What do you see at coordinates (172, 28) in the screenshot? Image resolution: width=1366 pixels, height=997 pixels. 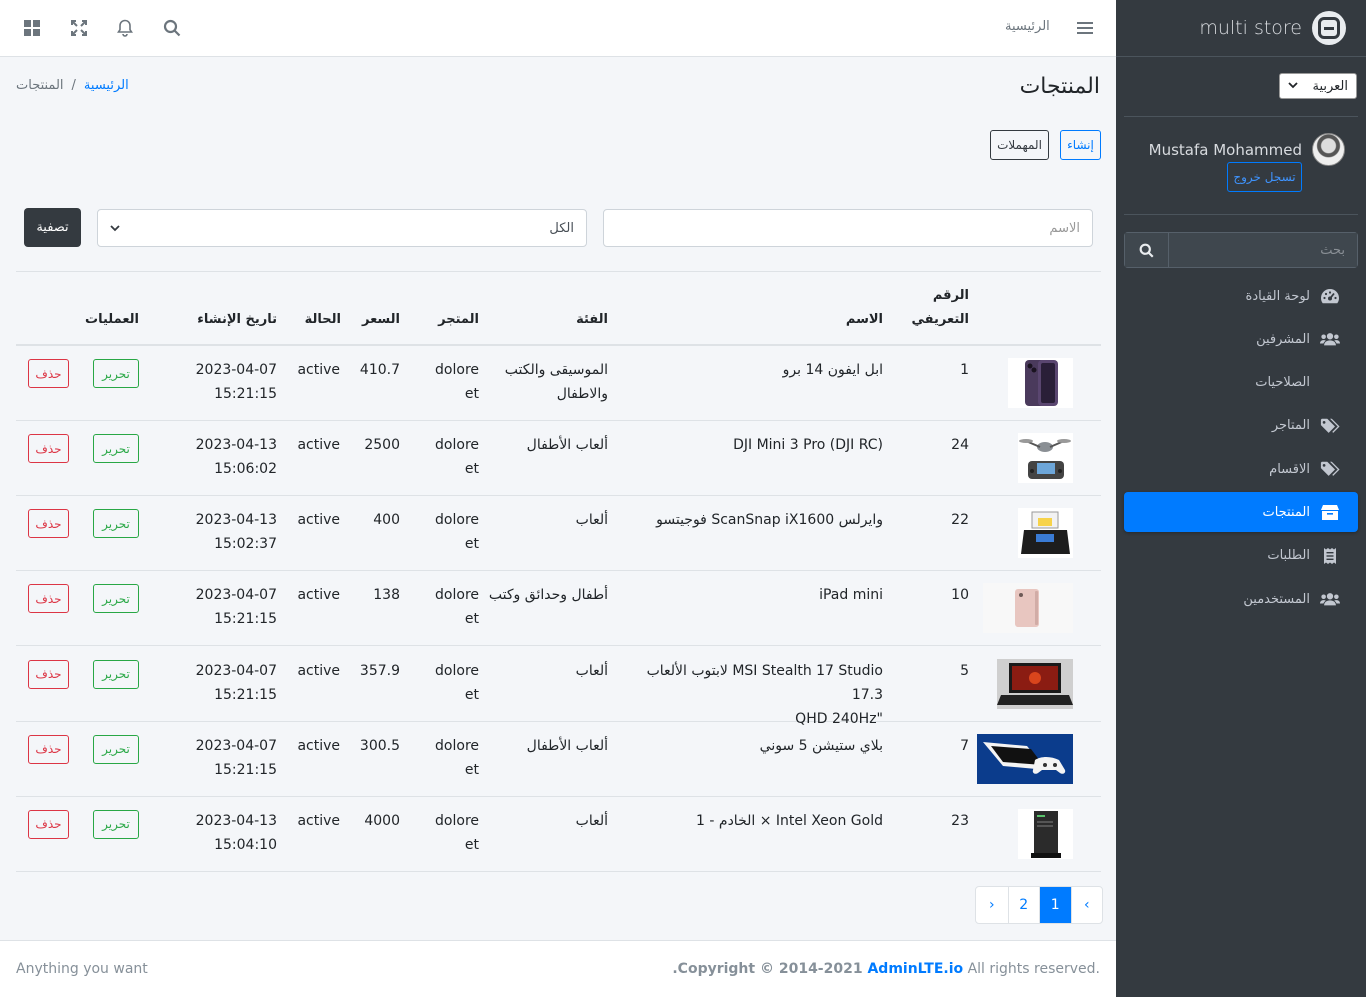 I see `search-icon` at bounding box center [172, 28].